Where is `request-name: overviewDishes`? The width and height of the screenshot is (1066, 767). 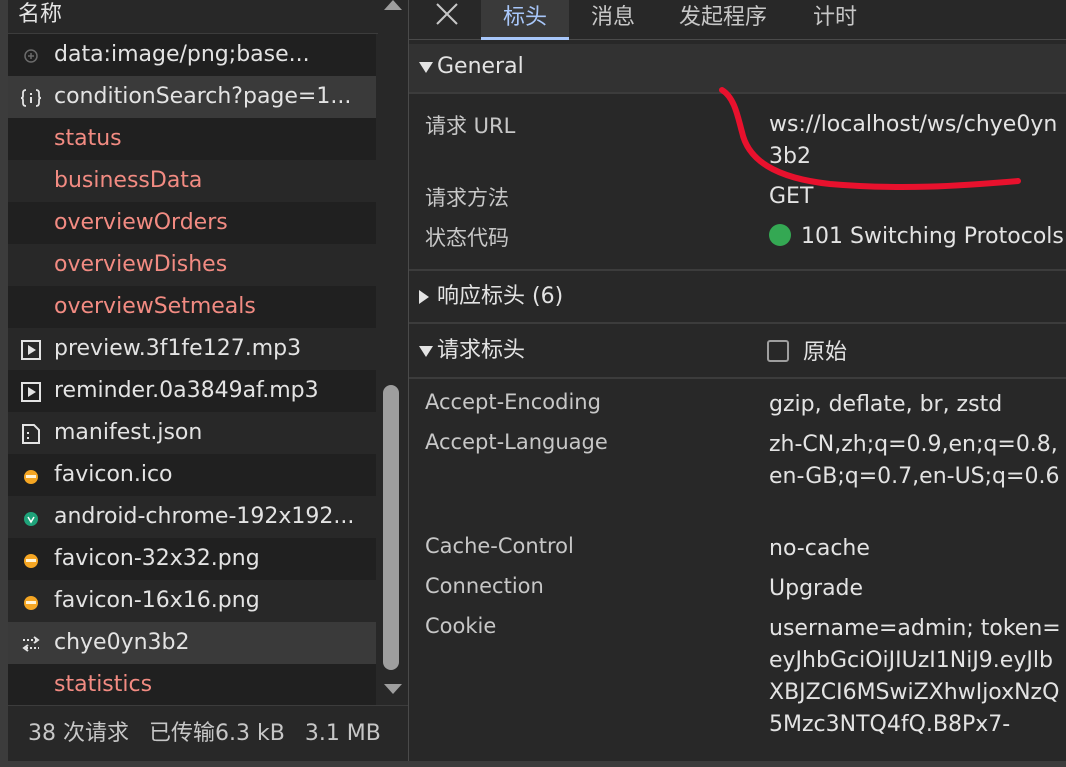
request-name: overviewDishes is located at coordinates (141, 264).